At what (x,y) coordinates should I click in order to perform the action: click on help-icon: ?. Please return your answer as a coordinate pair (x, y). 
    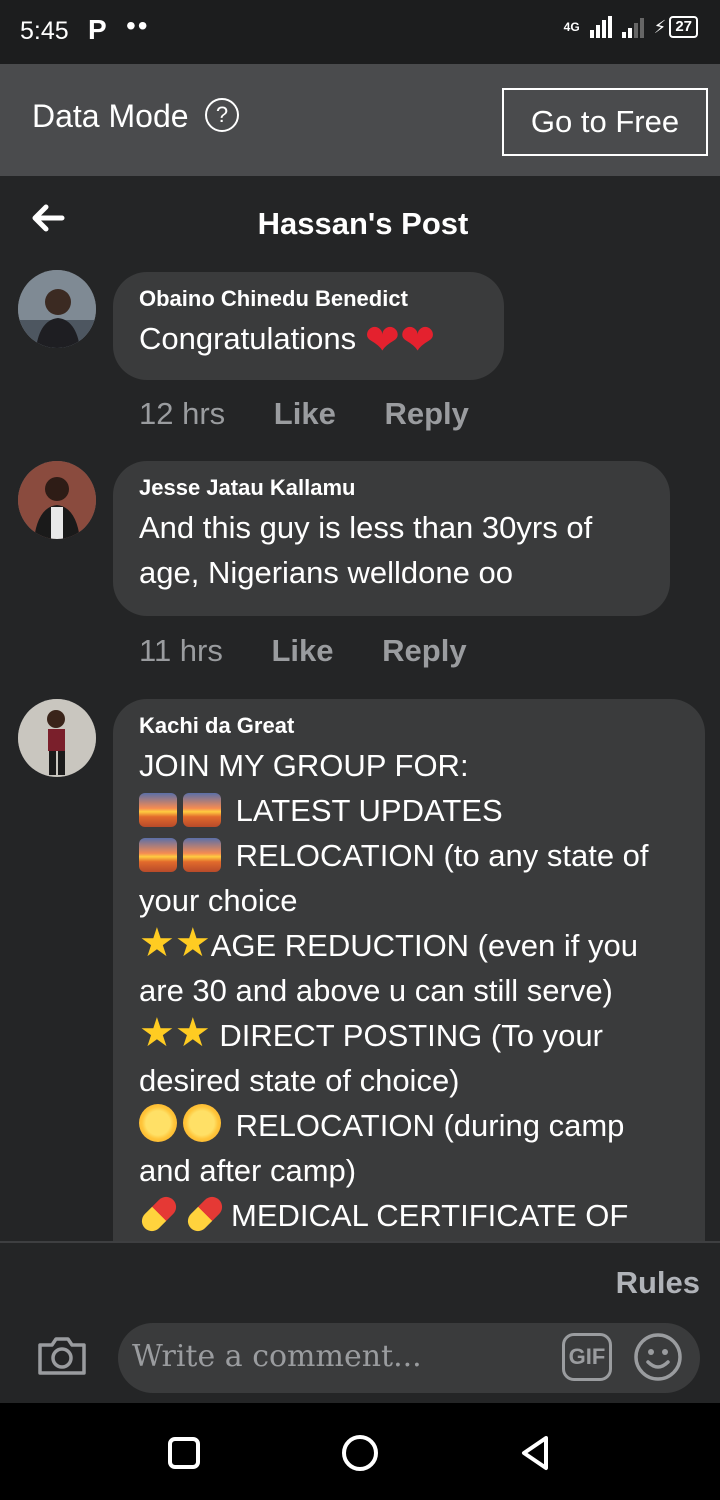
    Looking at the image, I should click on (222, 115).